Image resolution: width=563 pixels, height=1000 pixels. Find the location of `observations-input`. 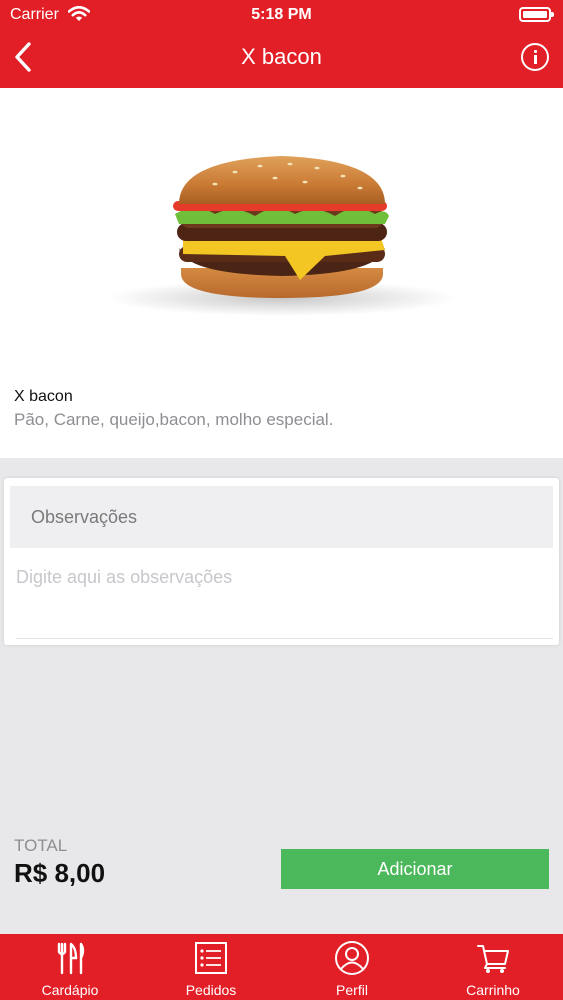

observations-input is located at coordinates (280, 577).